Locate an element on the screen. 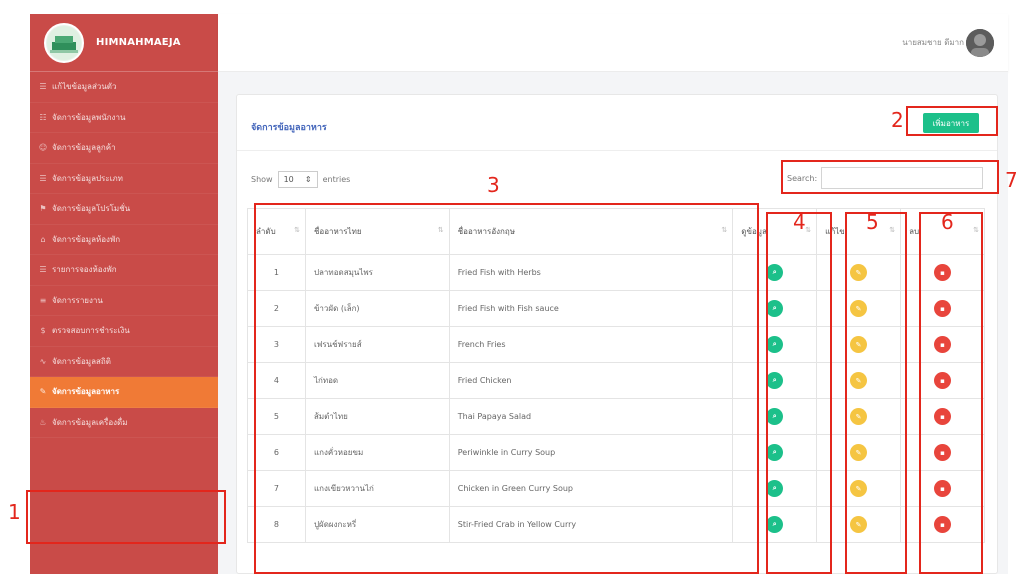 This screenshot has height=574, width=1029. sidebar-item-label: จัดการข้อมูลโปรโมชั่น is located at coordinates (91, 209).